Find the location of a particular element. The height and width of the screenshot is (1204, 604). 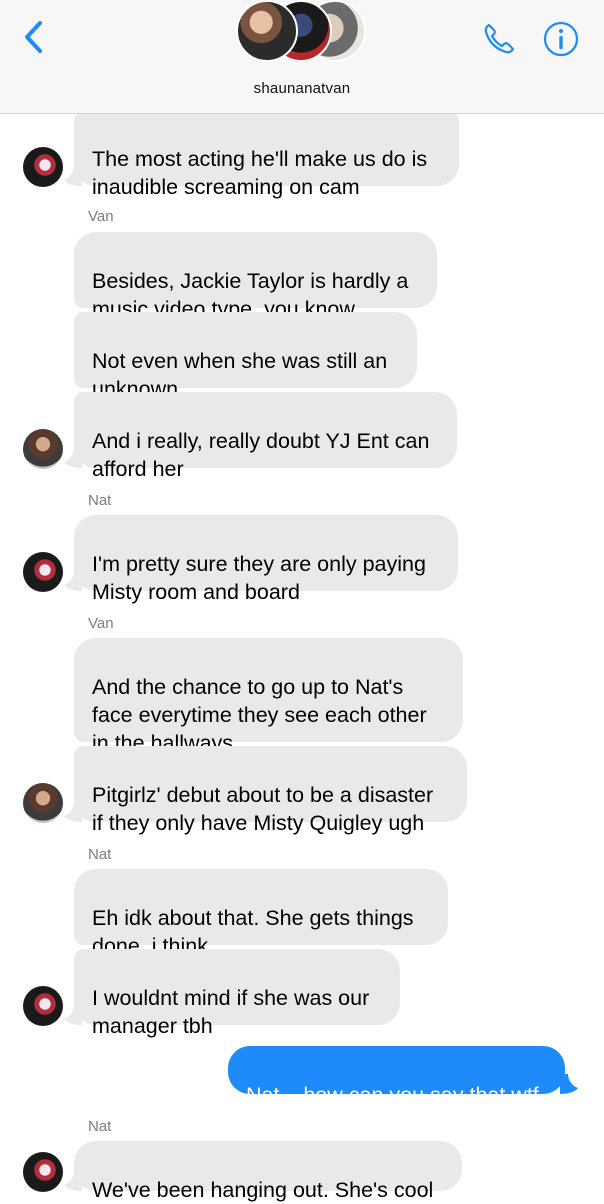

conversation-header: shaunanatvan is located at coordinates (302, 57).